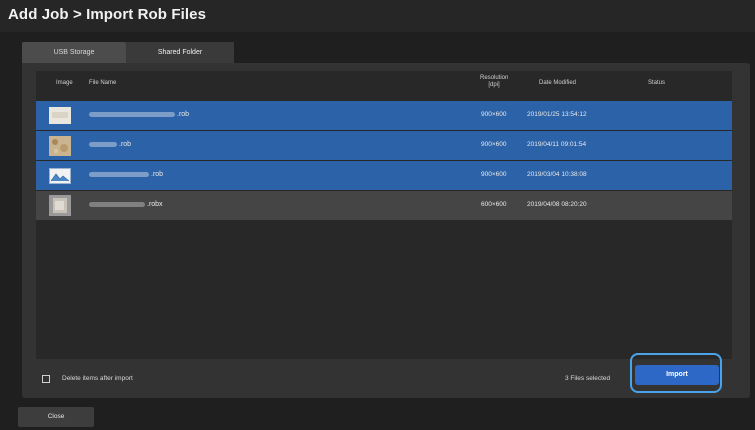  Describe the element at coordinates (494, 204) in the screenshot. I see `resolution-value: 600×600` at that location.